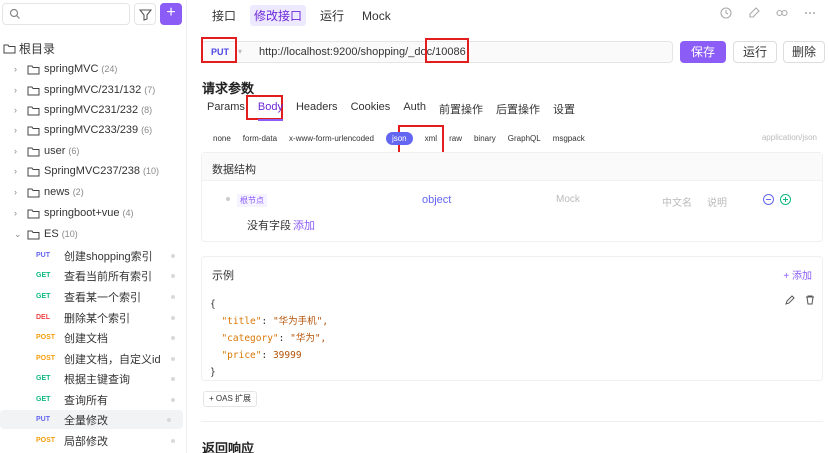  I want to click on add-field-icon, so click(785, 199).